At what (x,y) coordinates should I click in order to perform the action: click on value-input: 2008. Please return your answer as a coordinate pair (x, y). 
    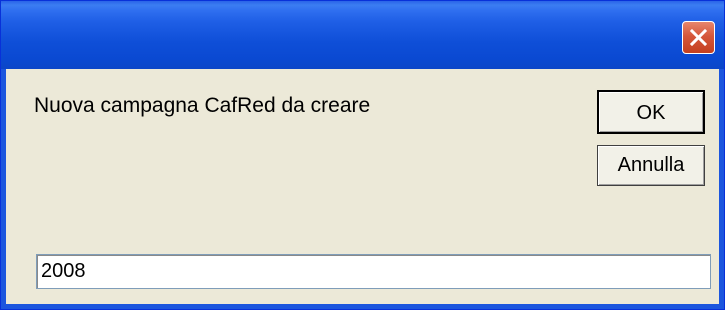
    Looking at the image, I should click on (373, 271).